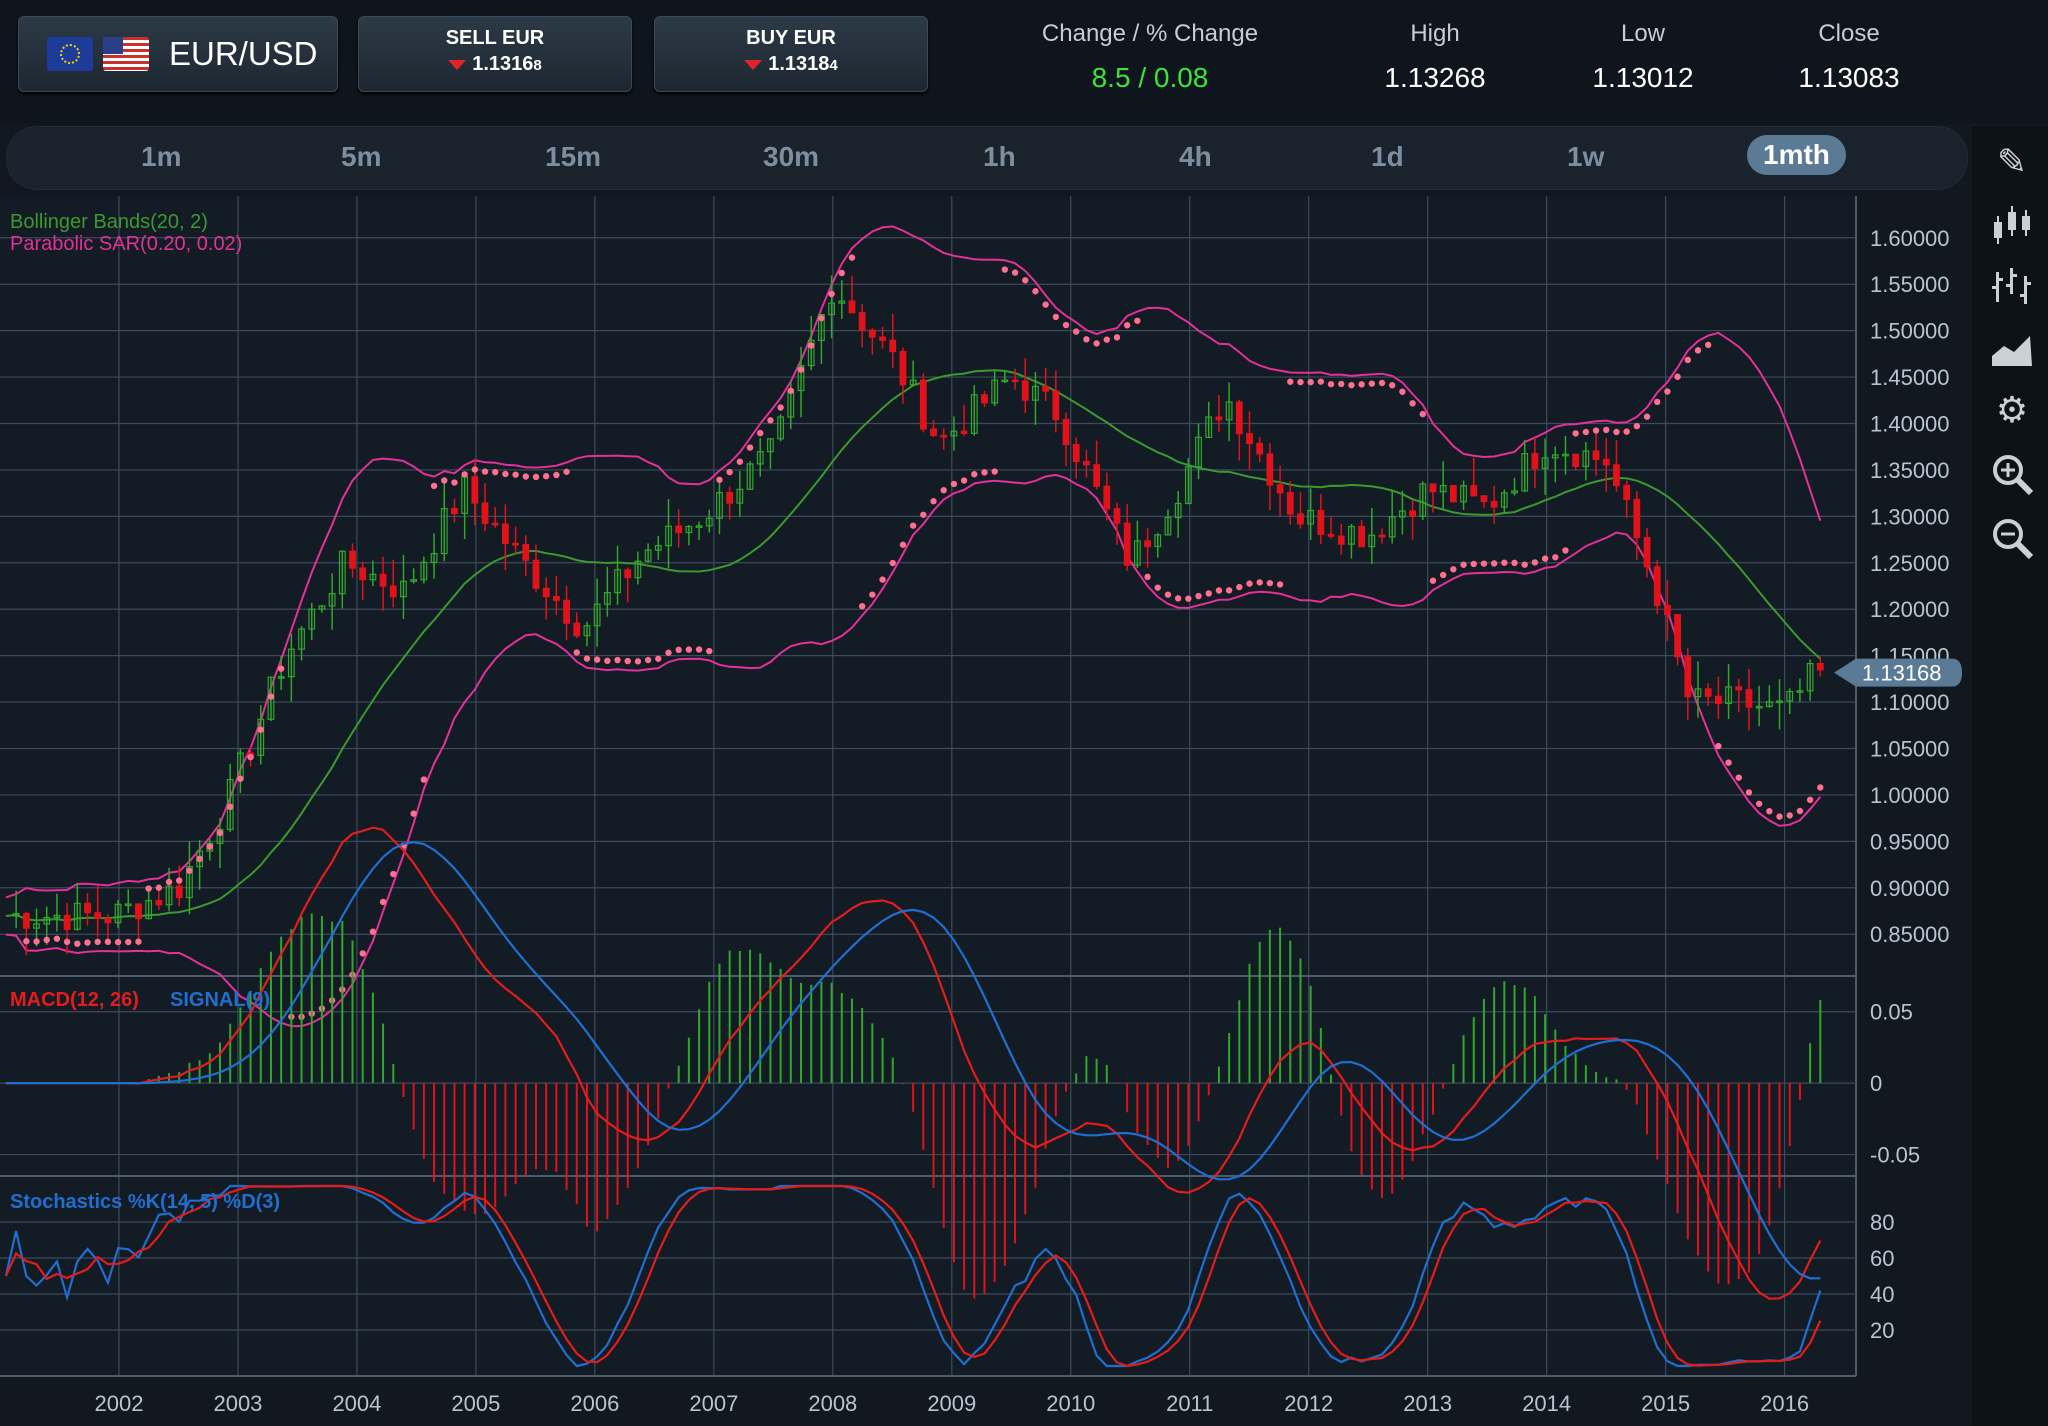 The height and width of the screenshot is (1426, 2048). Describe the element at coordinates (1796, 155) in the screenshot. I see `timeframe-1mth: 1mth` at that location.